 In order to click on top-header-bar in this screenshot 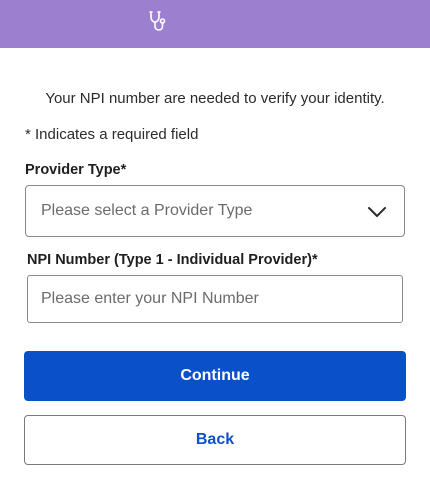, I will do `click(215, 24)`.